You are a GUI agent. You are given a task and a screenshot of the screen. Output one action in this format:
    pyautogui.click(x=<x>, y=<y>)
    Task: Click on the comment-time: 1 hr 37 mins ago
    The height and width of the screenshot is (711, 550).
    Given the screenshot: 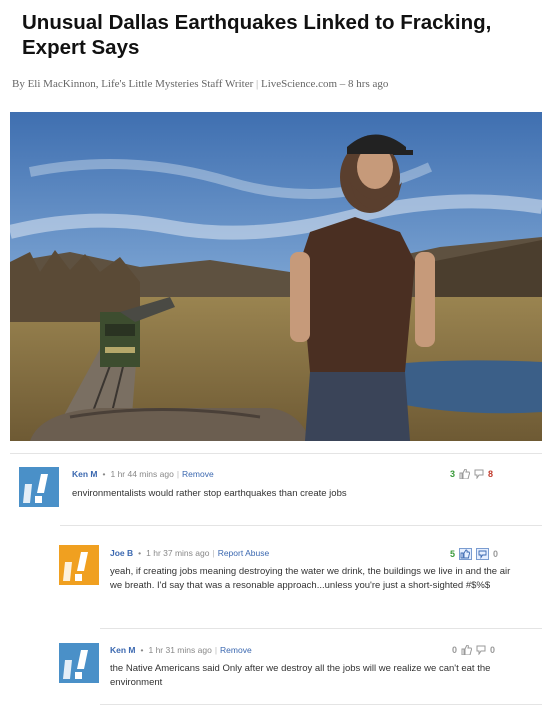 What is the action you would take?
    pyautogui.click(x=178, y=553)
    